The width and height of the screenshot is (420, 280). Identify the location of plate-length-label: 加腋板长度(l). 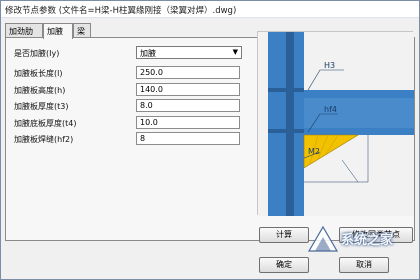
(38, 73).